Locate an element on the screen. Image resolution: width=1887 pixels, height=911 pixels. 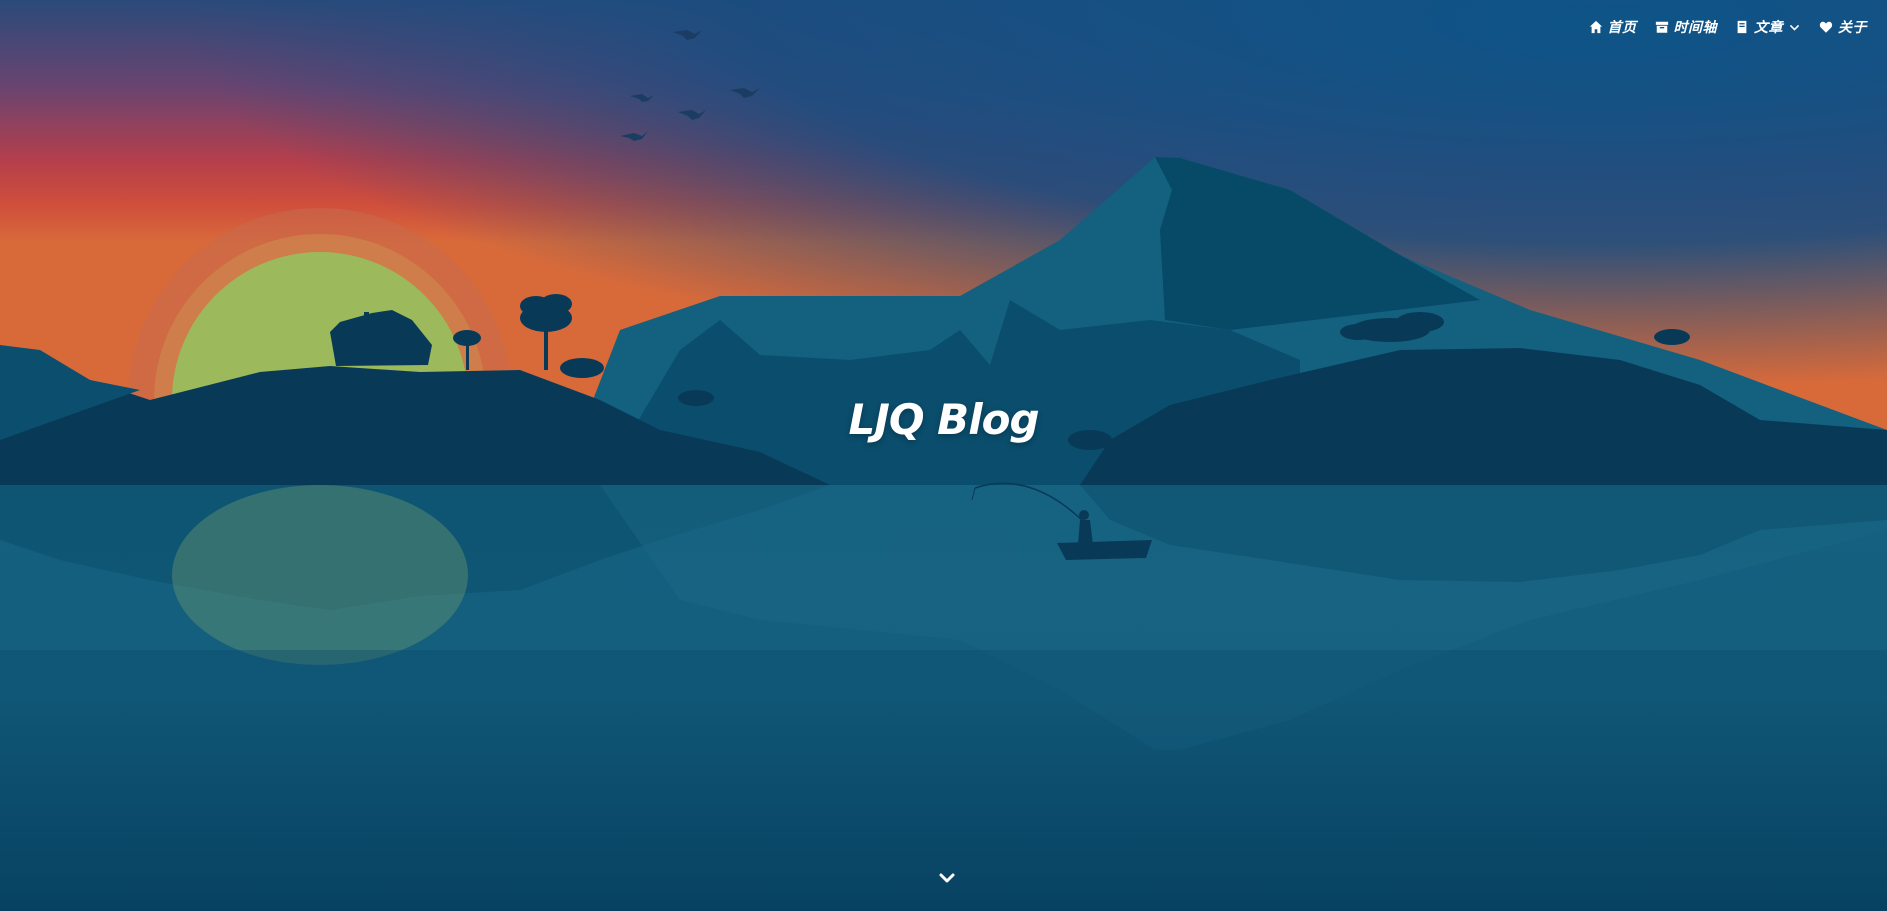
home-icon is located at coordinates (1595, 27).